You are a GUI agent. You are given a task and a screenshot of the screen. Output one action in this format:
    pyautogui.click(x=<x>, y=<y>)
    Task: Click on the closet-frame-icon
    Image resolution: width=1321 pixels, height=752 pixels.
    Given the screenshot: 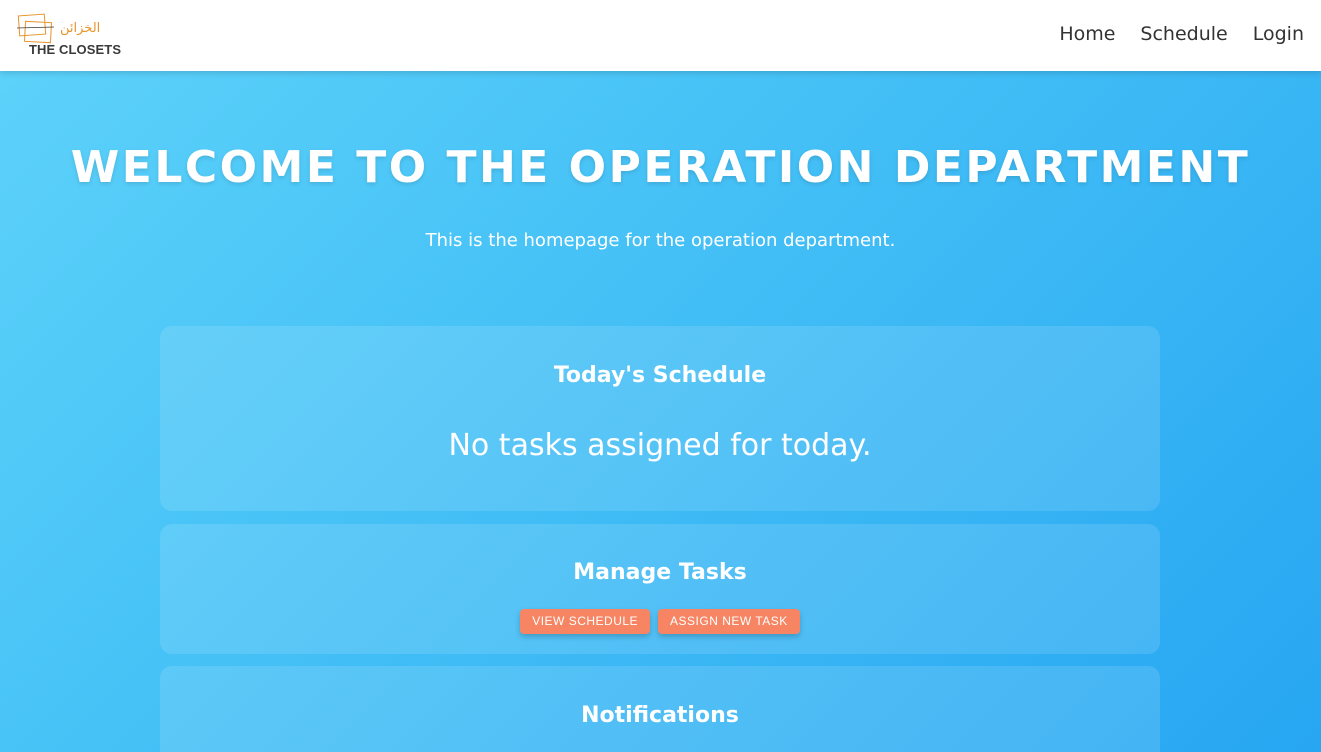 What is the action you would take?
    pyautogui.click(x=35, y=28)
    